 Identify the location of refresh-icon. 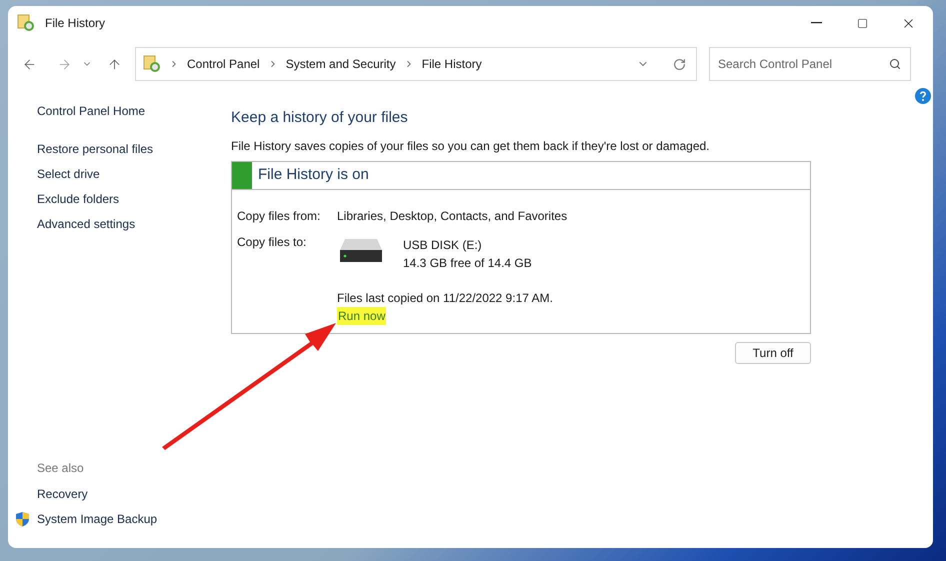
(679, 64).